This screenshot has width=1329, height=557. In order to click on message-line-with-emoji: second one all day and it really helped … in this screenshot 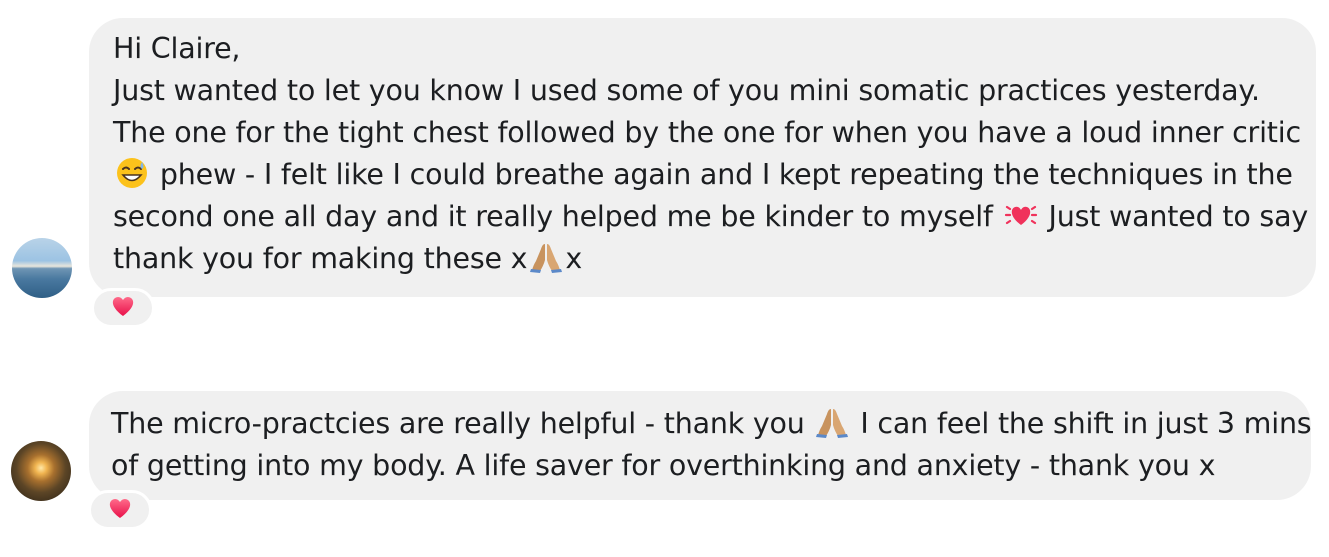, I will do `click(710, 217)`.